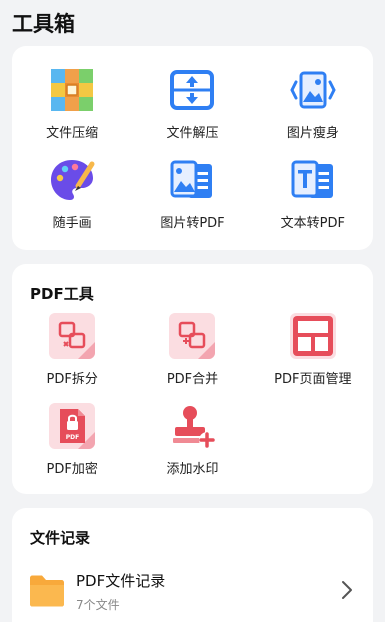  What do you see at coordinates (72, 223) in the screenshot?
I see `tool-label: 随手画` at bounding box center [72, 223].